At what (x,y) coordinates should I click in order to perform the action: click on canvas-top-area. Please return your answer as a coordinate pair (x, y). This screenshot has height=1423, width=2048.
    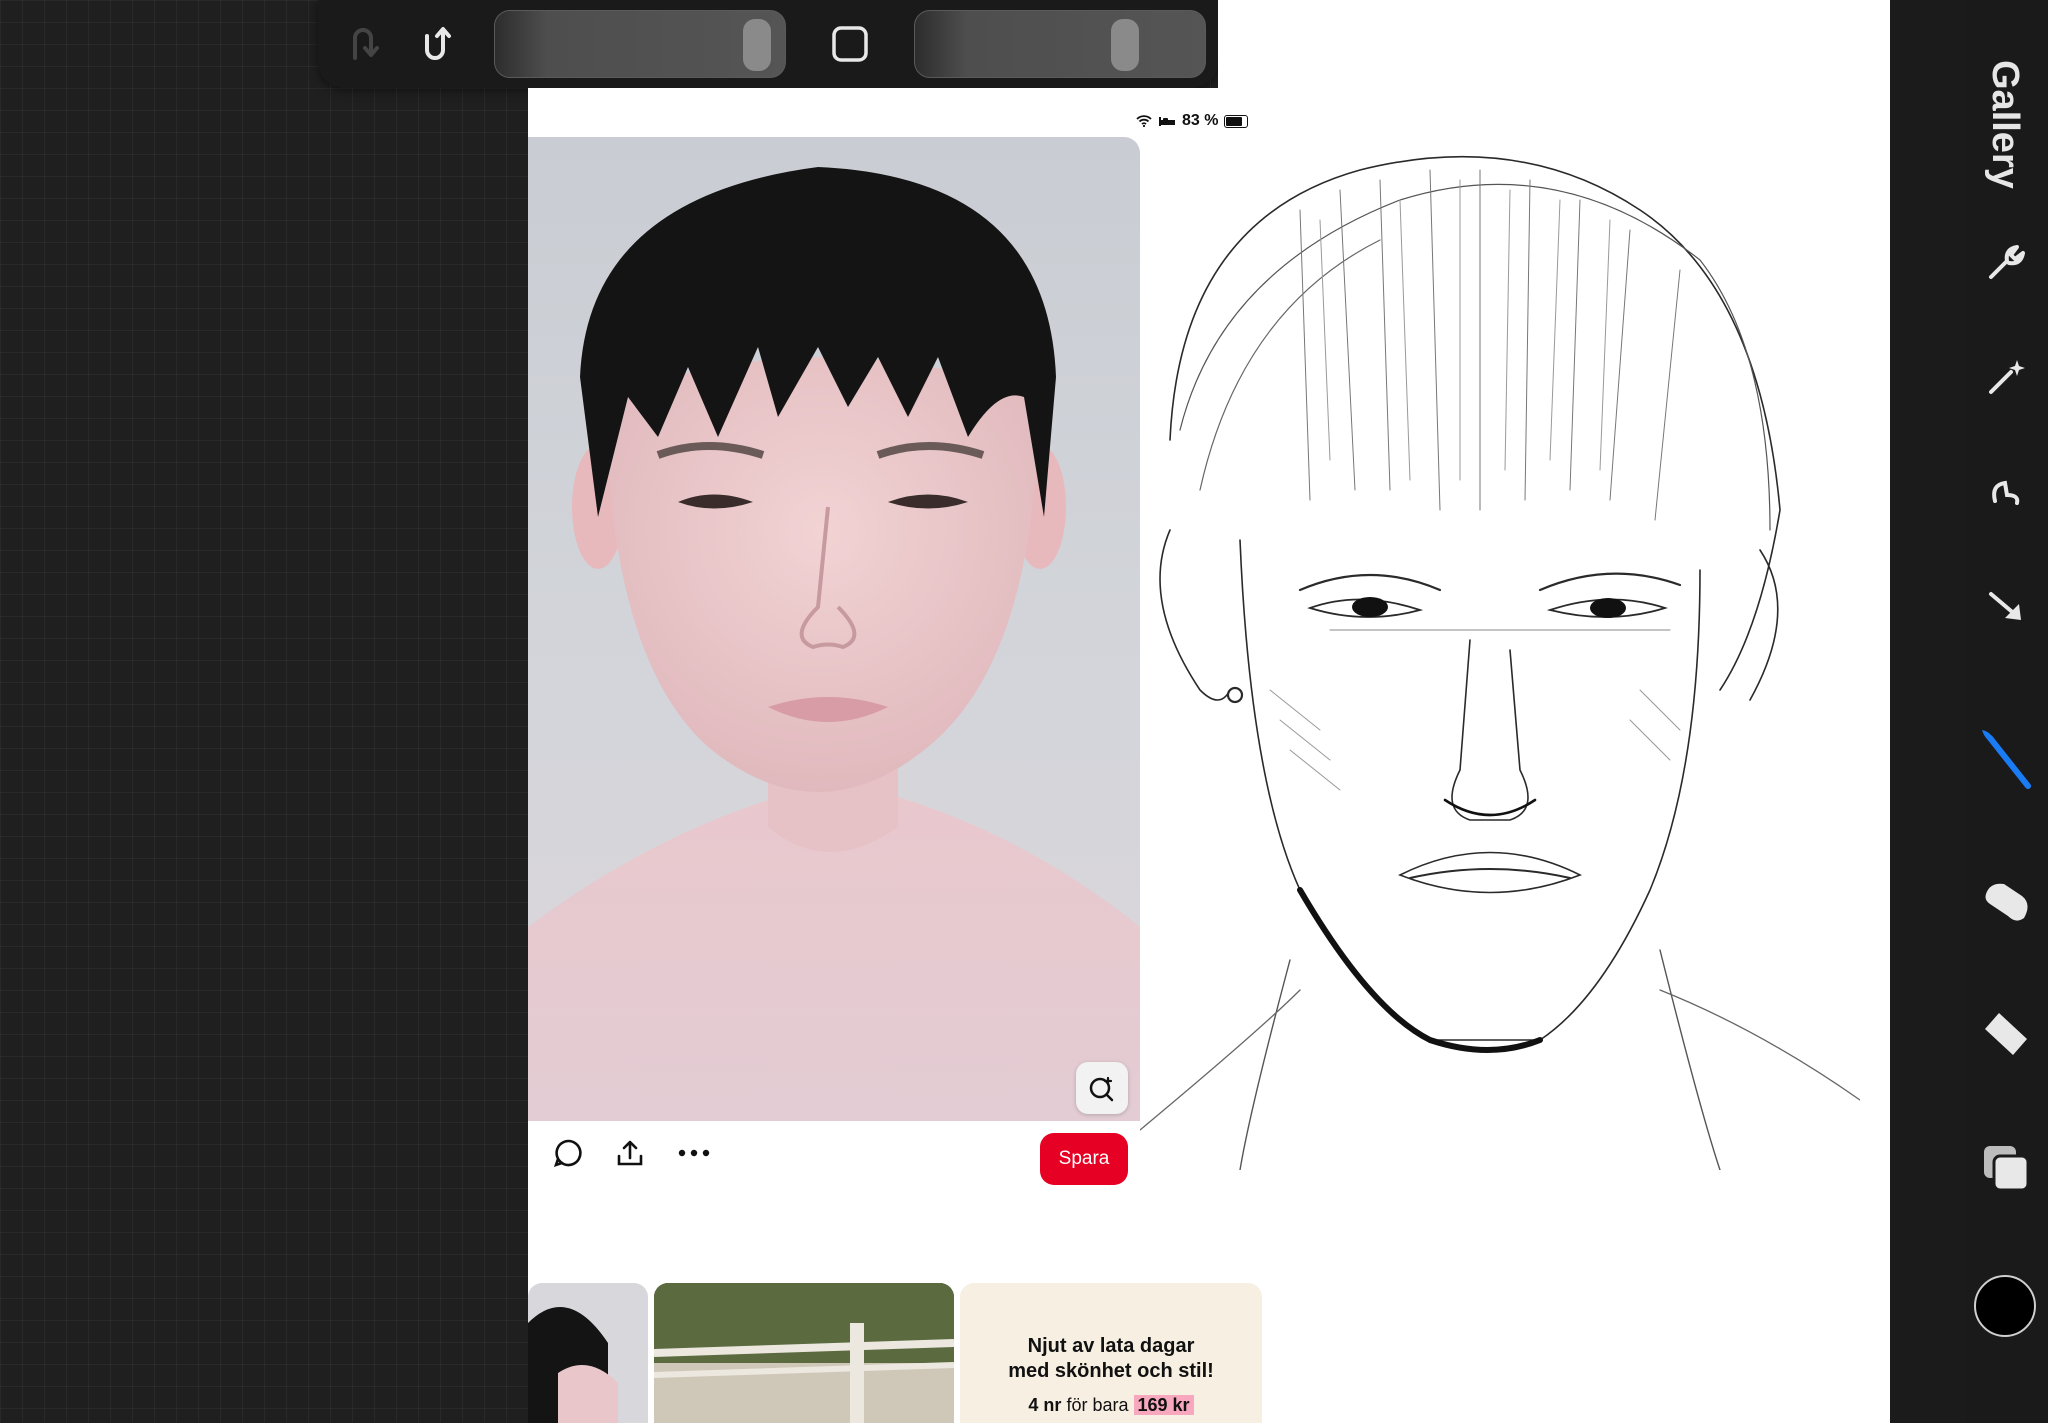
    Looking at the image, I should click on (1554, 44).